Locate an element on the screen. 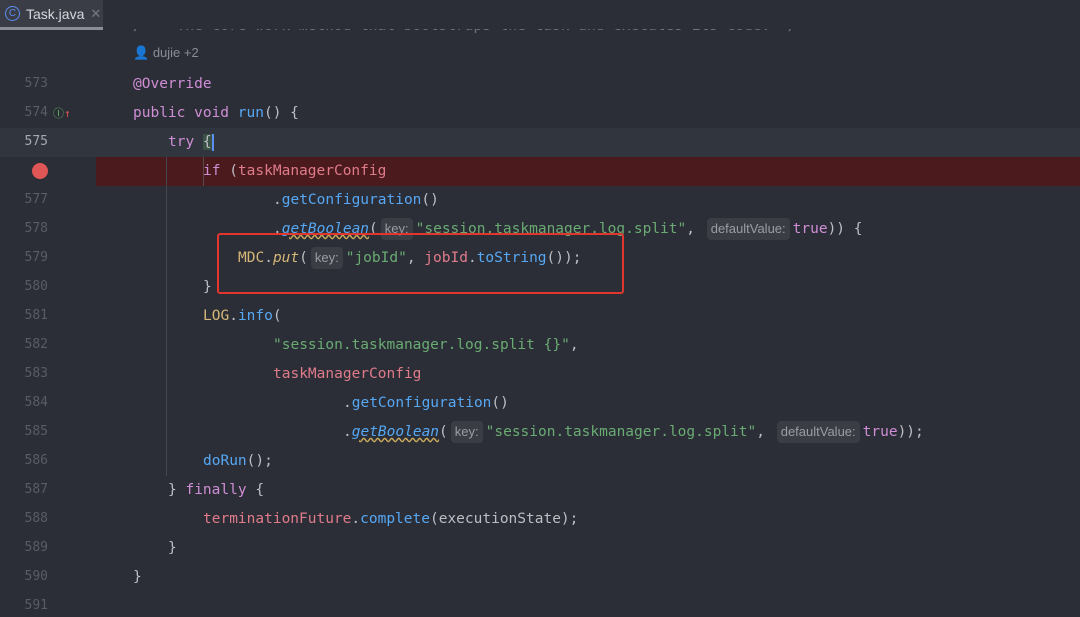  line-number: 573 is located at coordinates (36, 83).